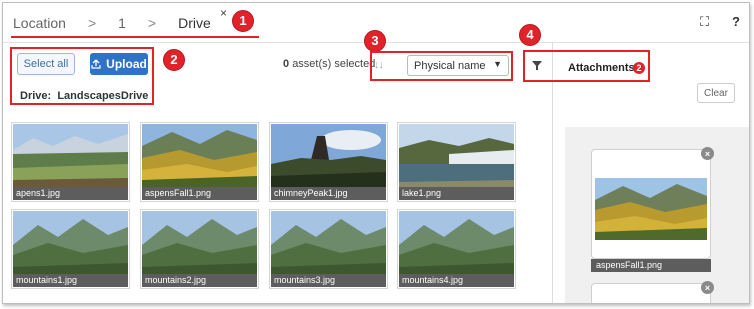  I want to click on callout-badge-2: 2, so click(174, 60).